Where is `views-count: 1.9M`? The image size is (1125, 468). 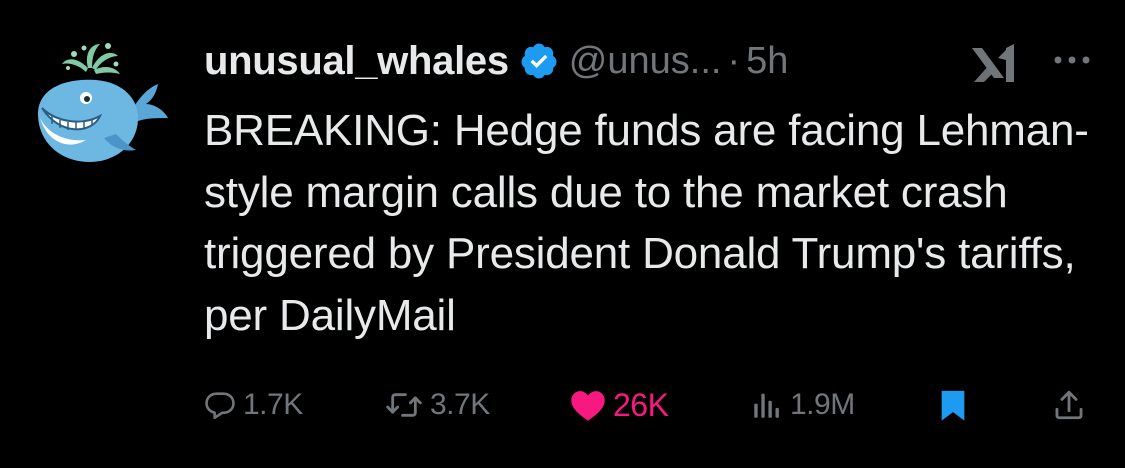
views-count: 1.9M is located at coordinates (822, 404).